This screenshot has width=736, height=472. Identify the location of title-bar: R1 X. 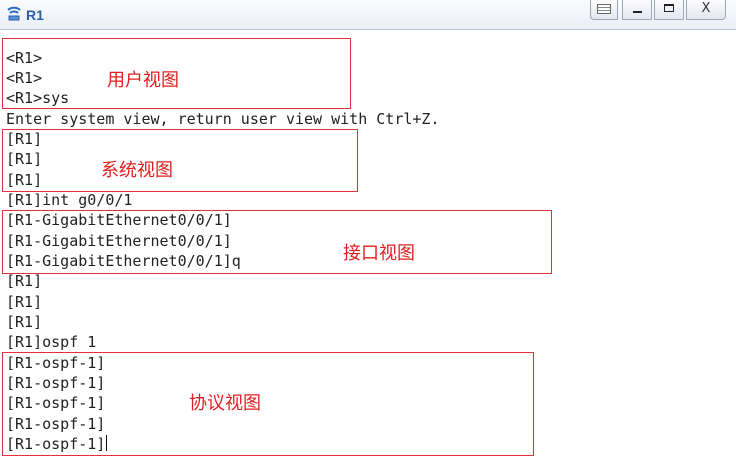
(368, 15).